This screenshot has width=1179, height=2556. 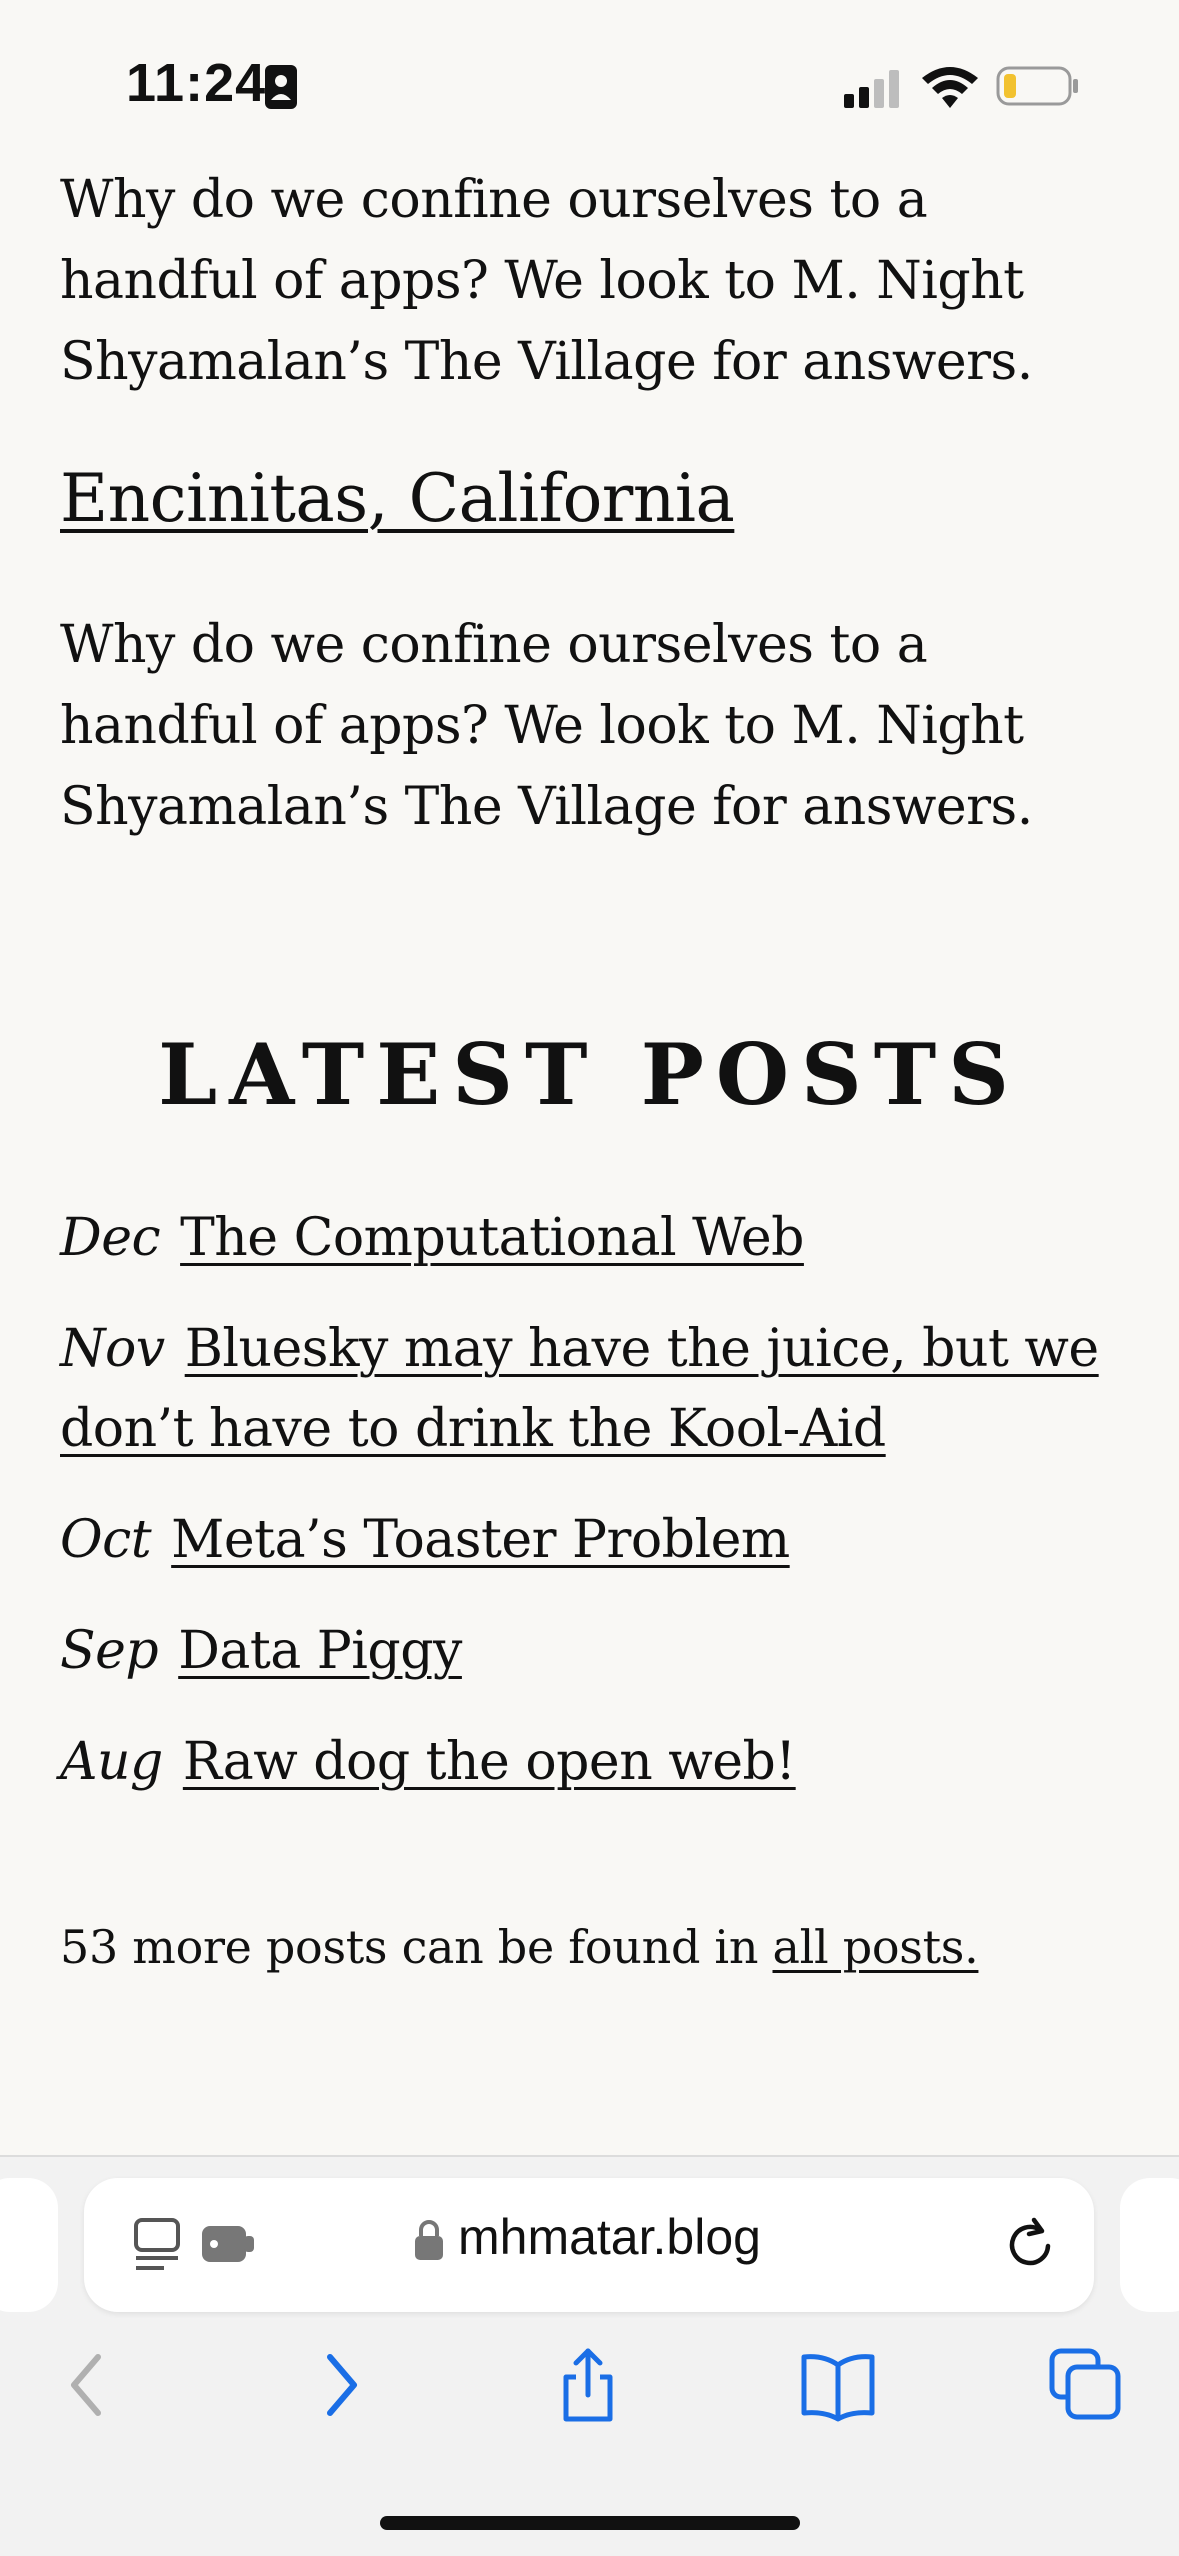 What do you see at coordinates (876, 1947) in the screenshot?
I see `all-posts-link: all posts.` at bounding box center [876, 1947].